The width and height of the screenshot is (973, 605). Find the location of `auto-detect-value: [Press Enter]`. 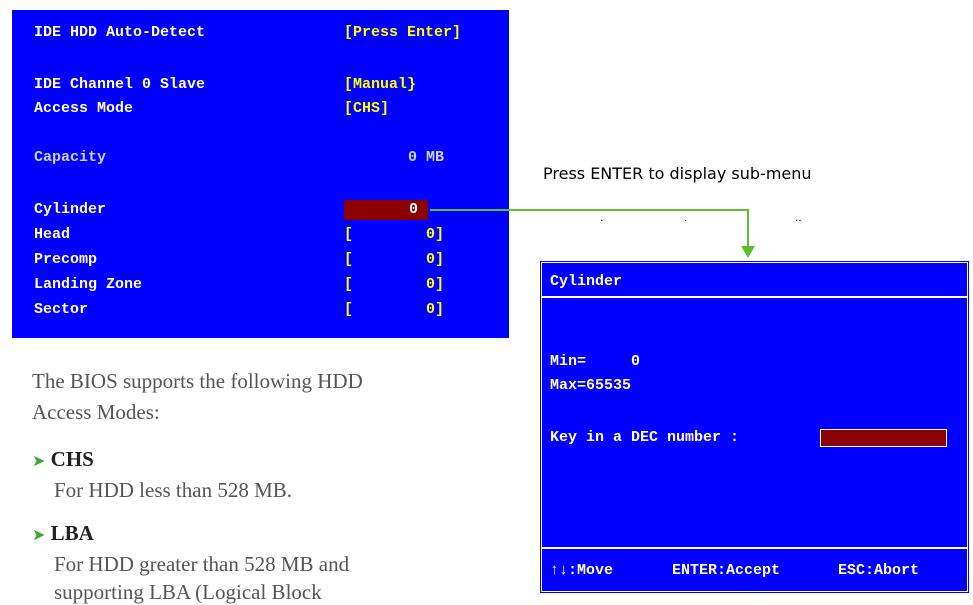

auto-detect-value: [Press Enter] is located at coordinates (402, 33).